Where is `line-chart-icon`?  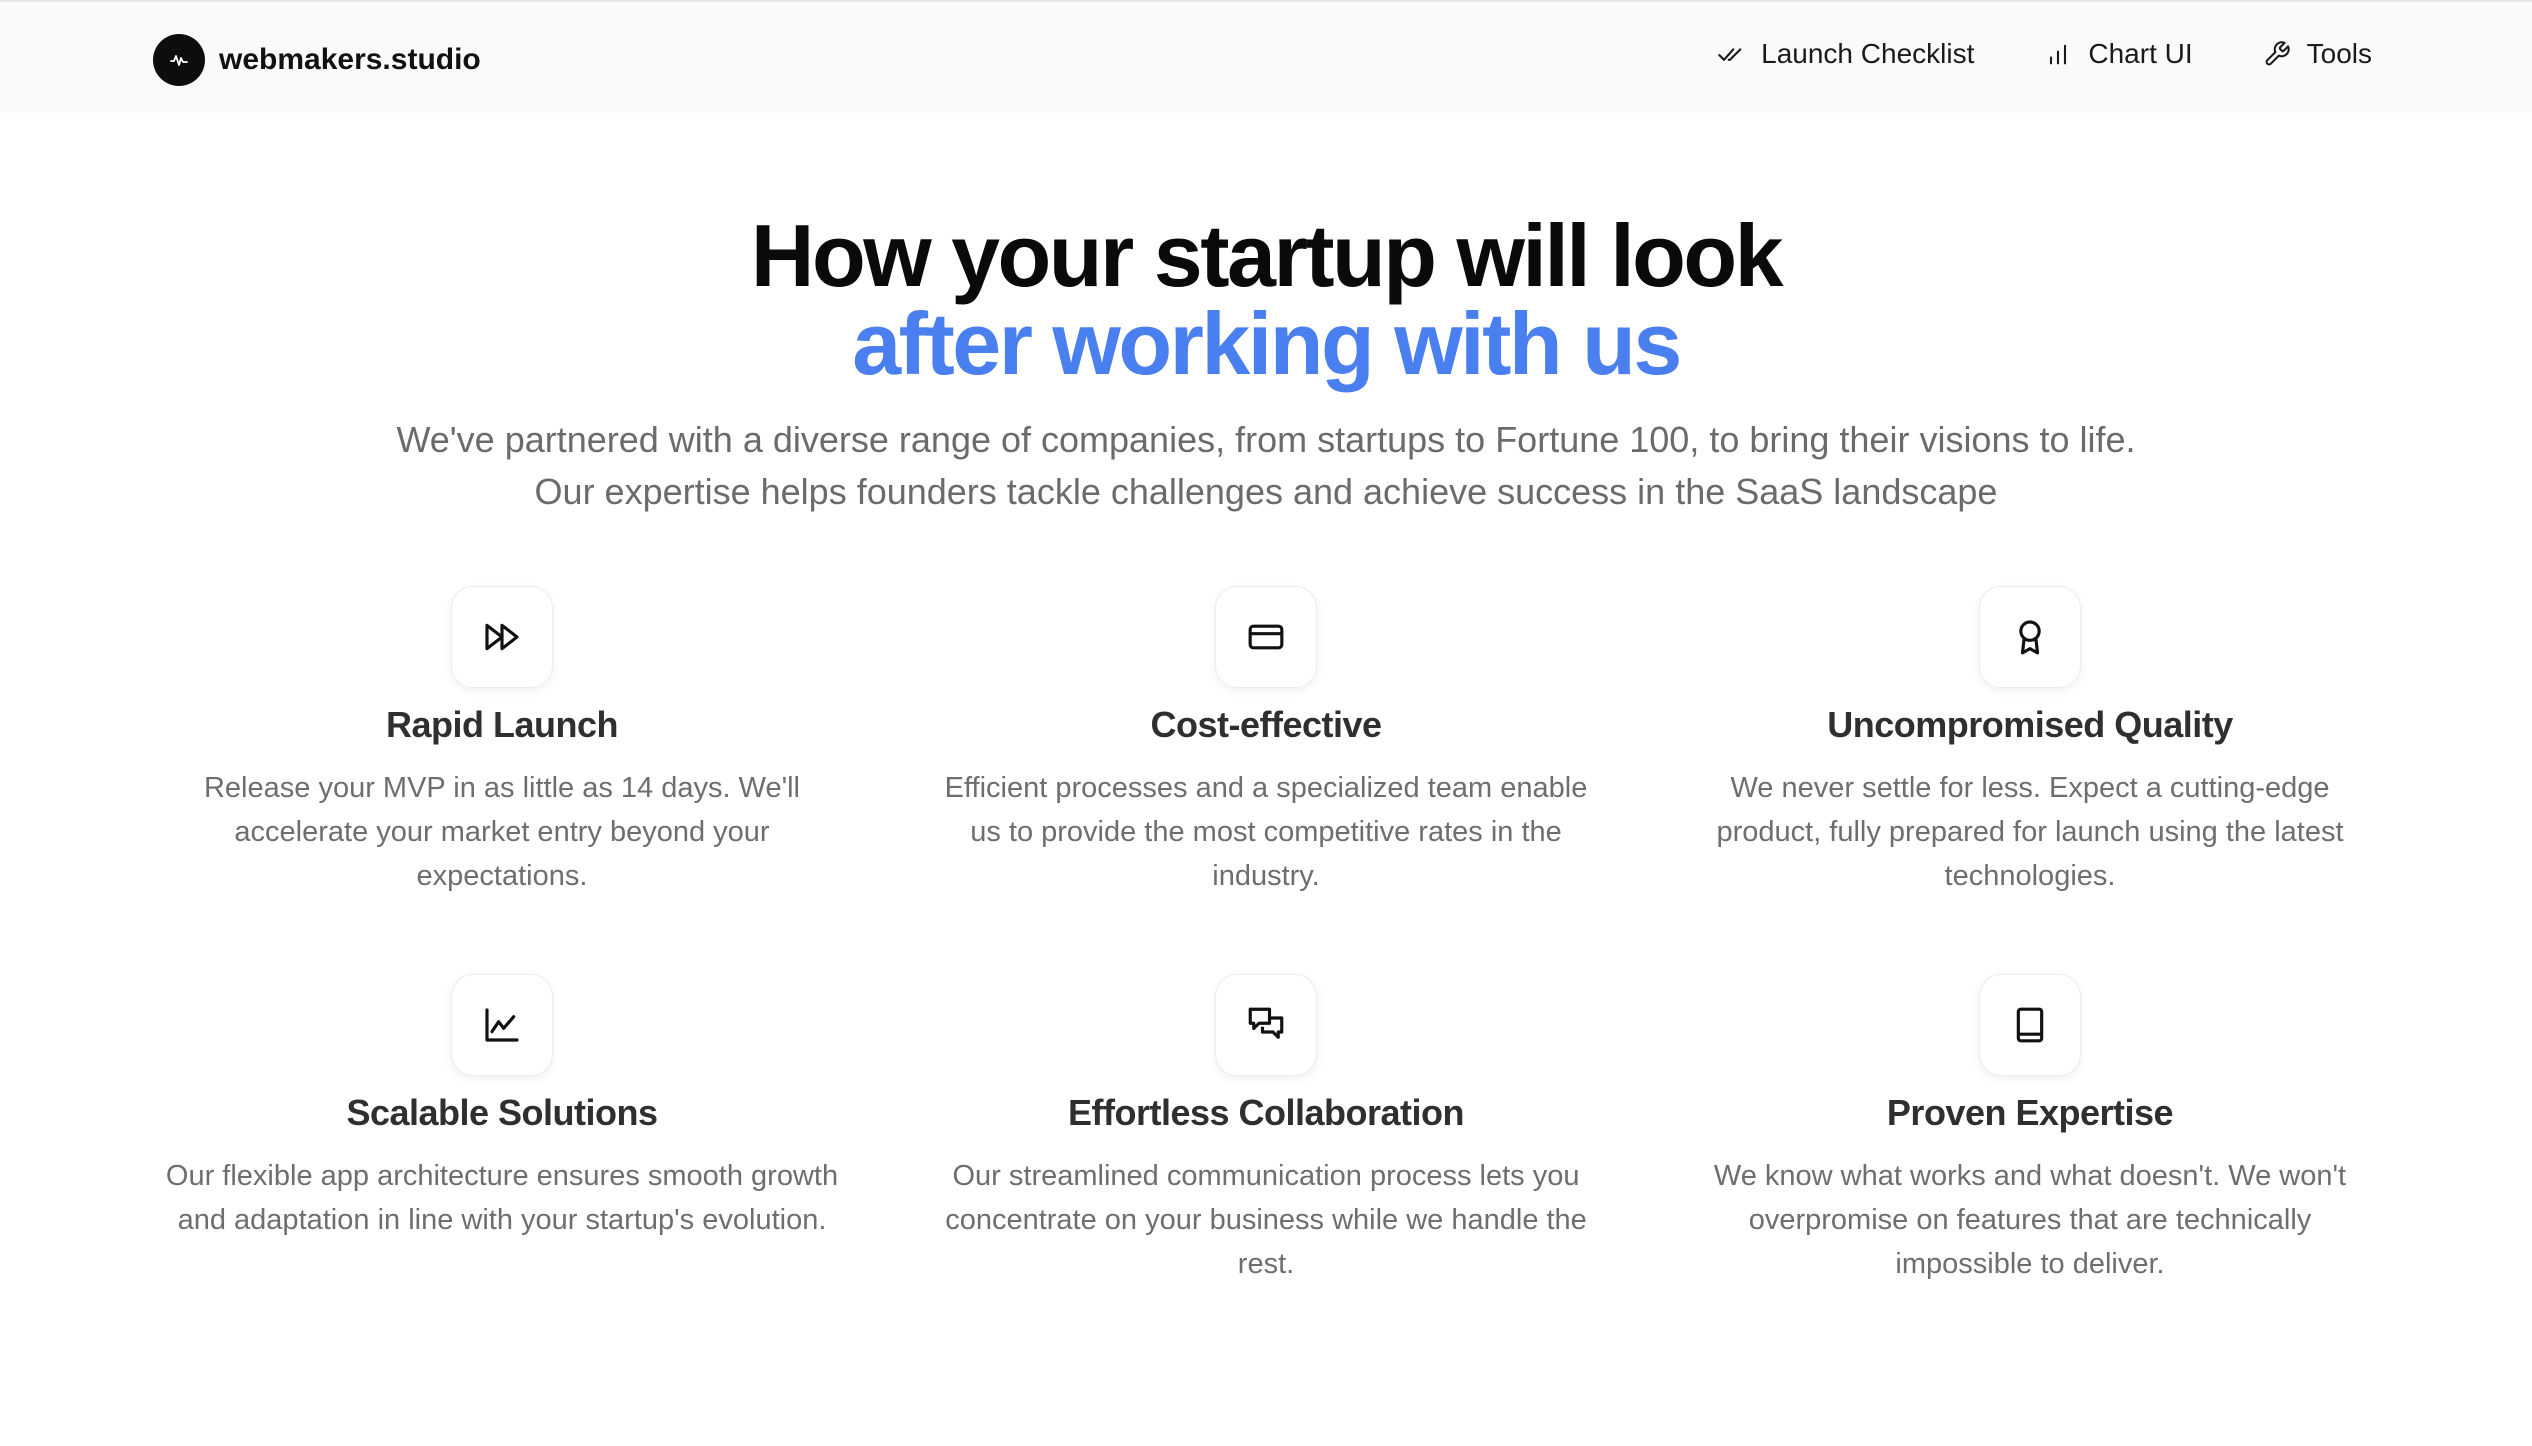
line-chart-icon is located at coordinates (502, 1025).